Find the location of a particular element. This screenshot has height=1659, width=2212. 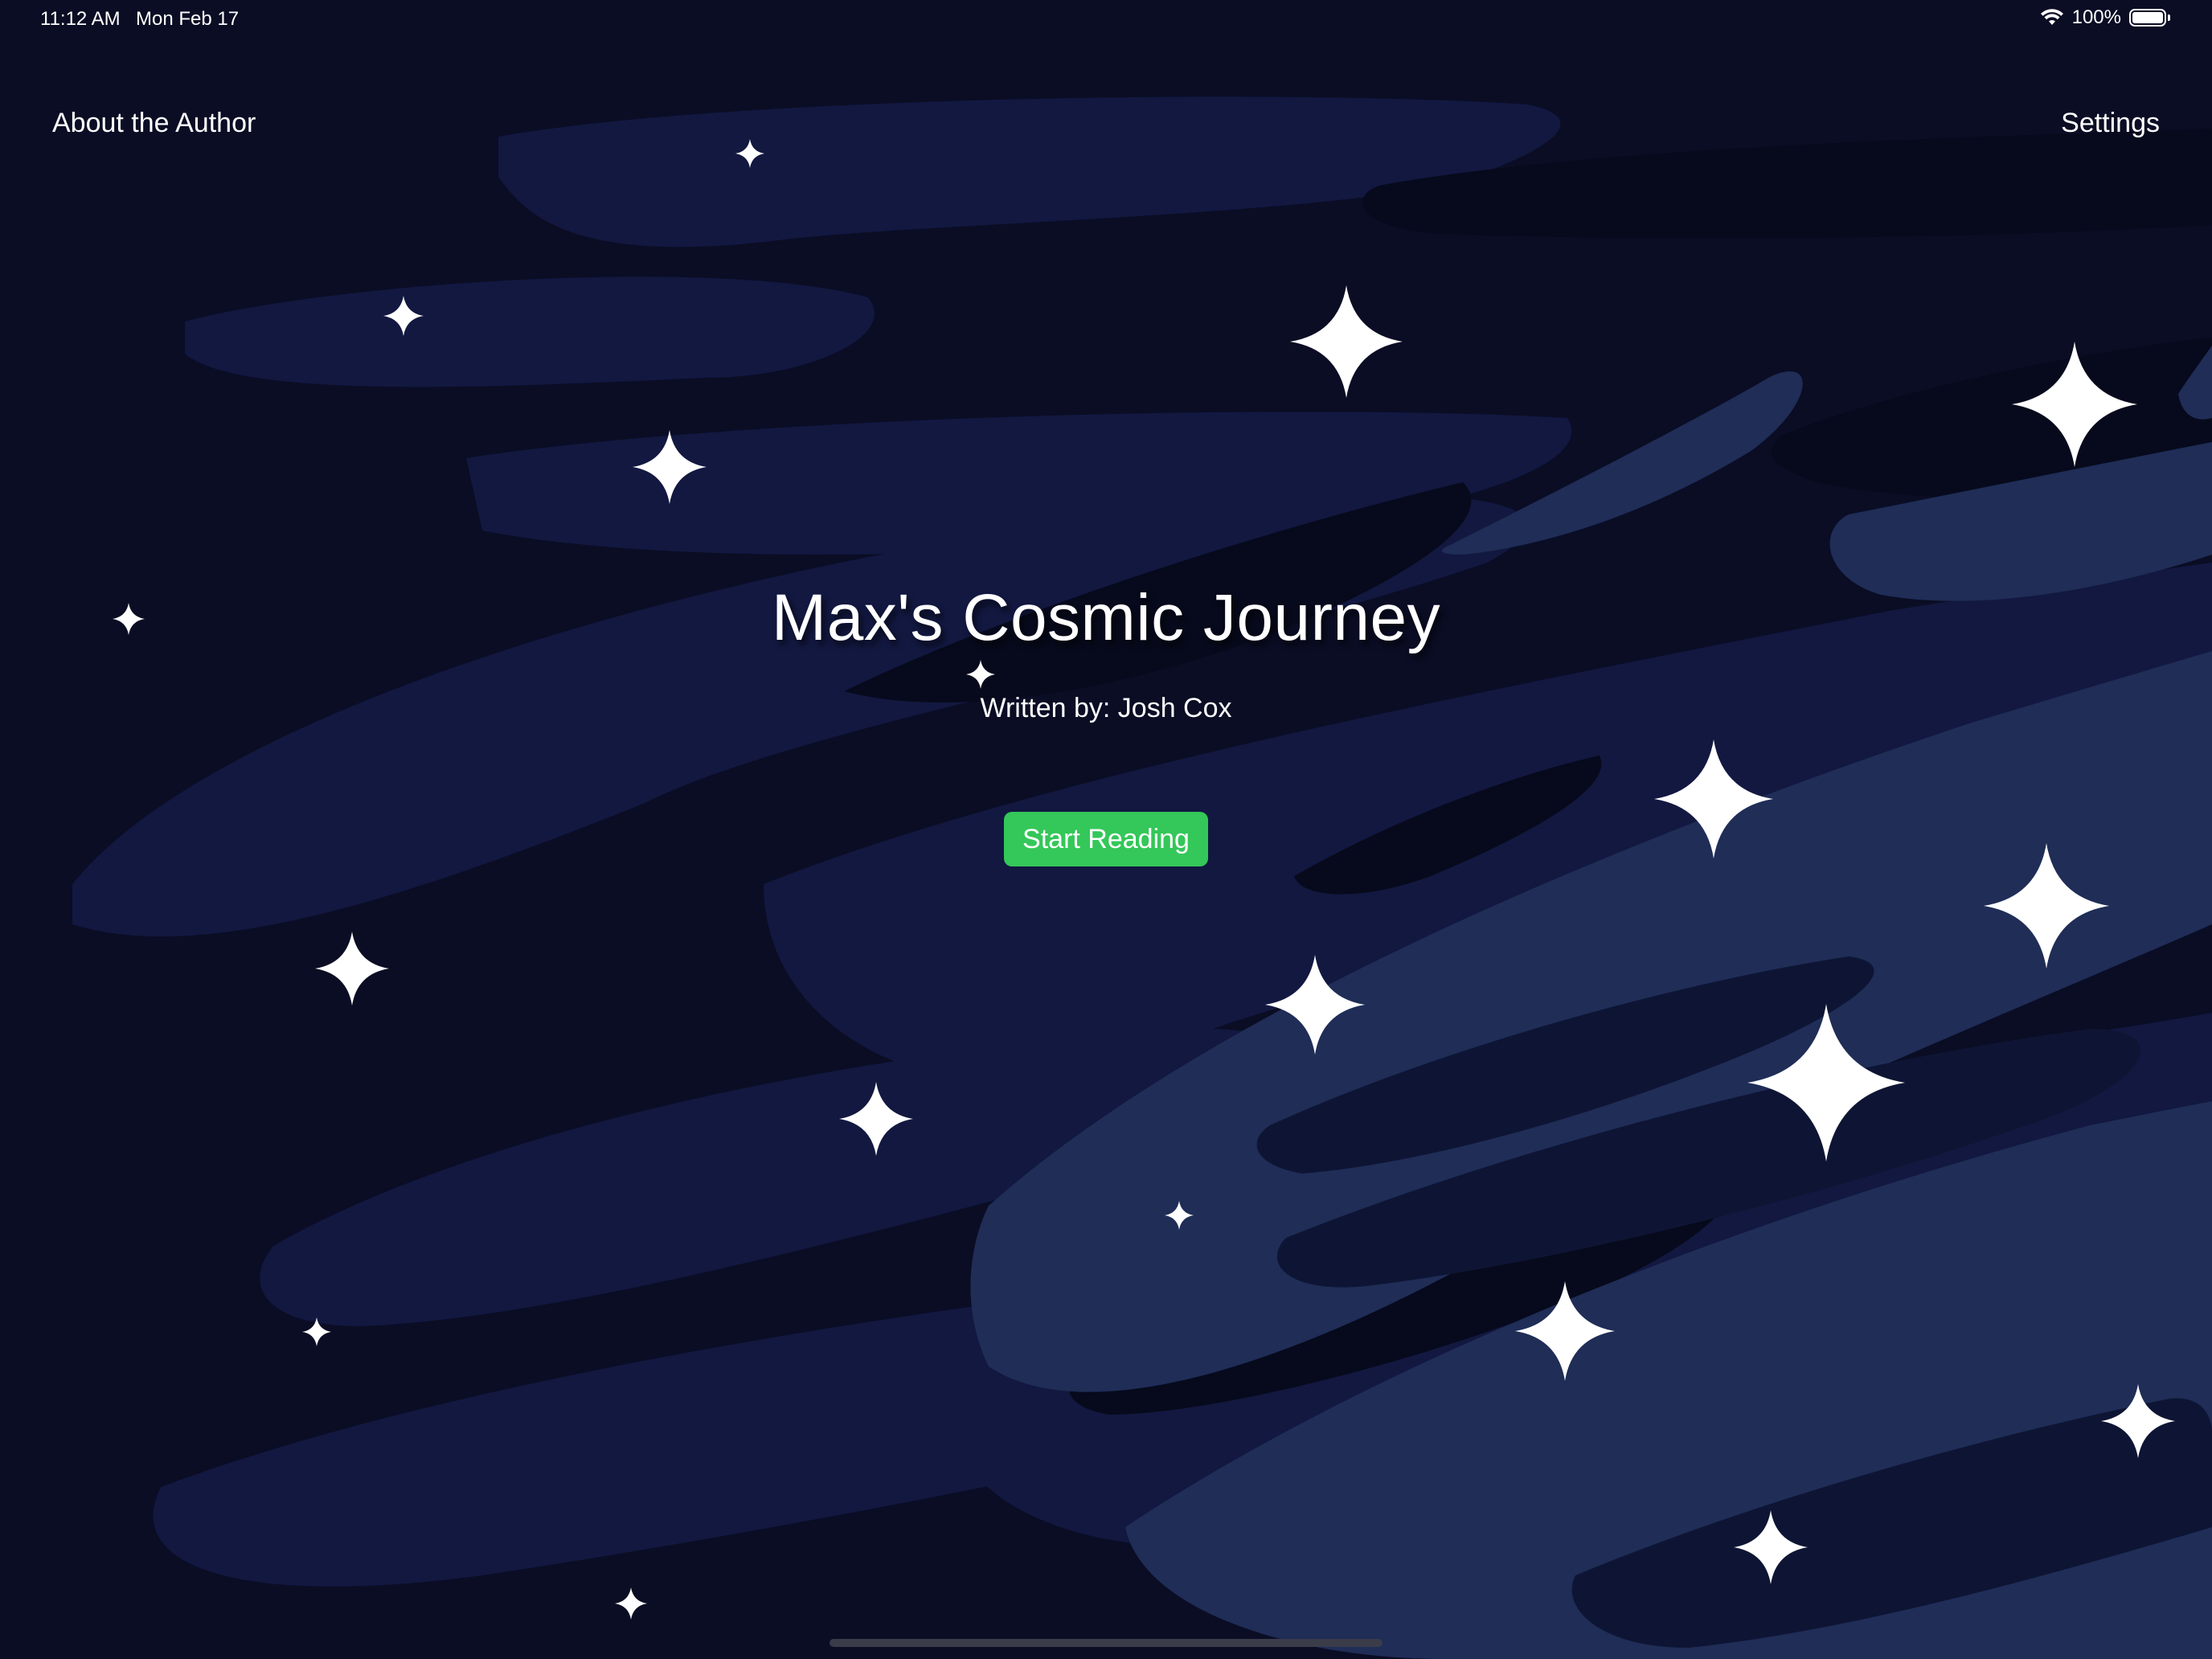

status-time: 11:12 AM is located at coordinates (80, 19).